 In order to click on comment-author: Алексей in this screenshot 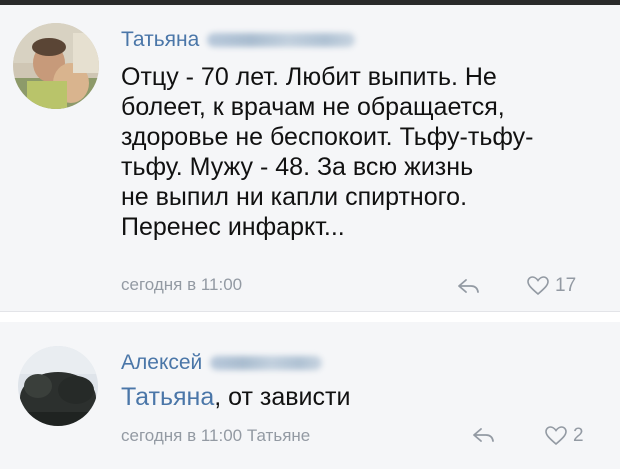, I will do `click(222, 363)`.